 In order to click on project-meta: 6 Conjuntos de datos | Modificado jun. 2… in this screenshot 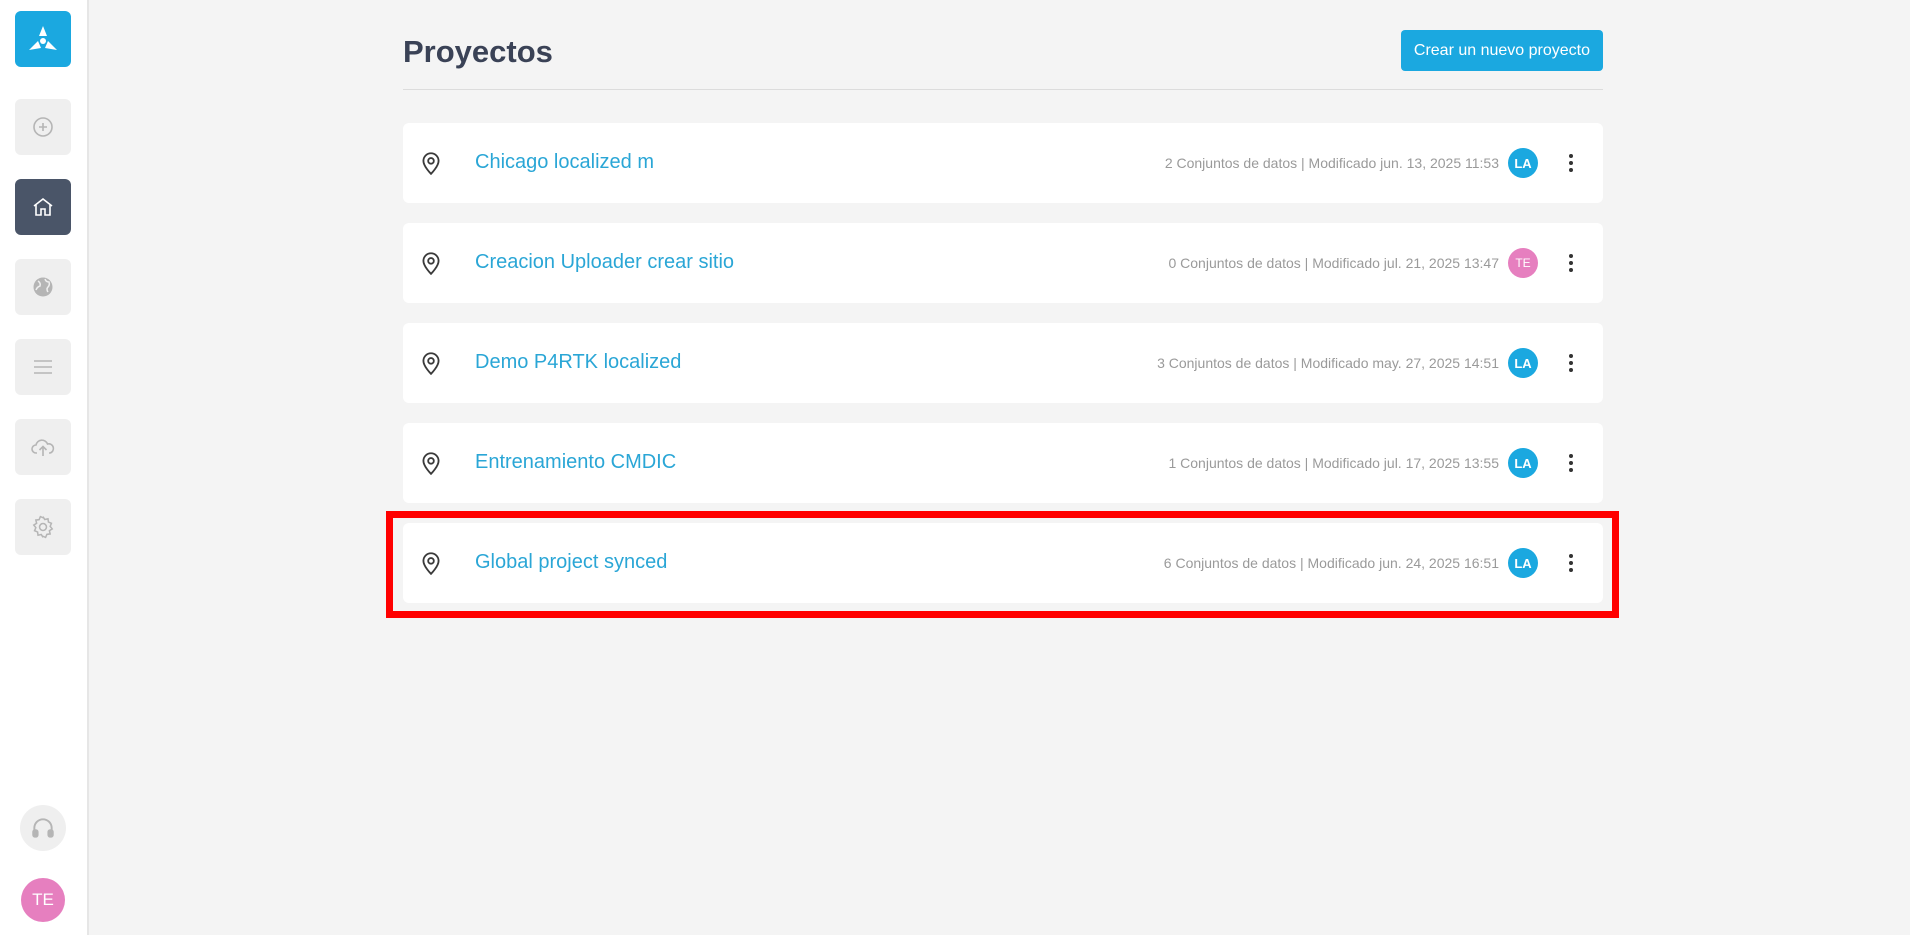, I will do `click(1331, 563)`.